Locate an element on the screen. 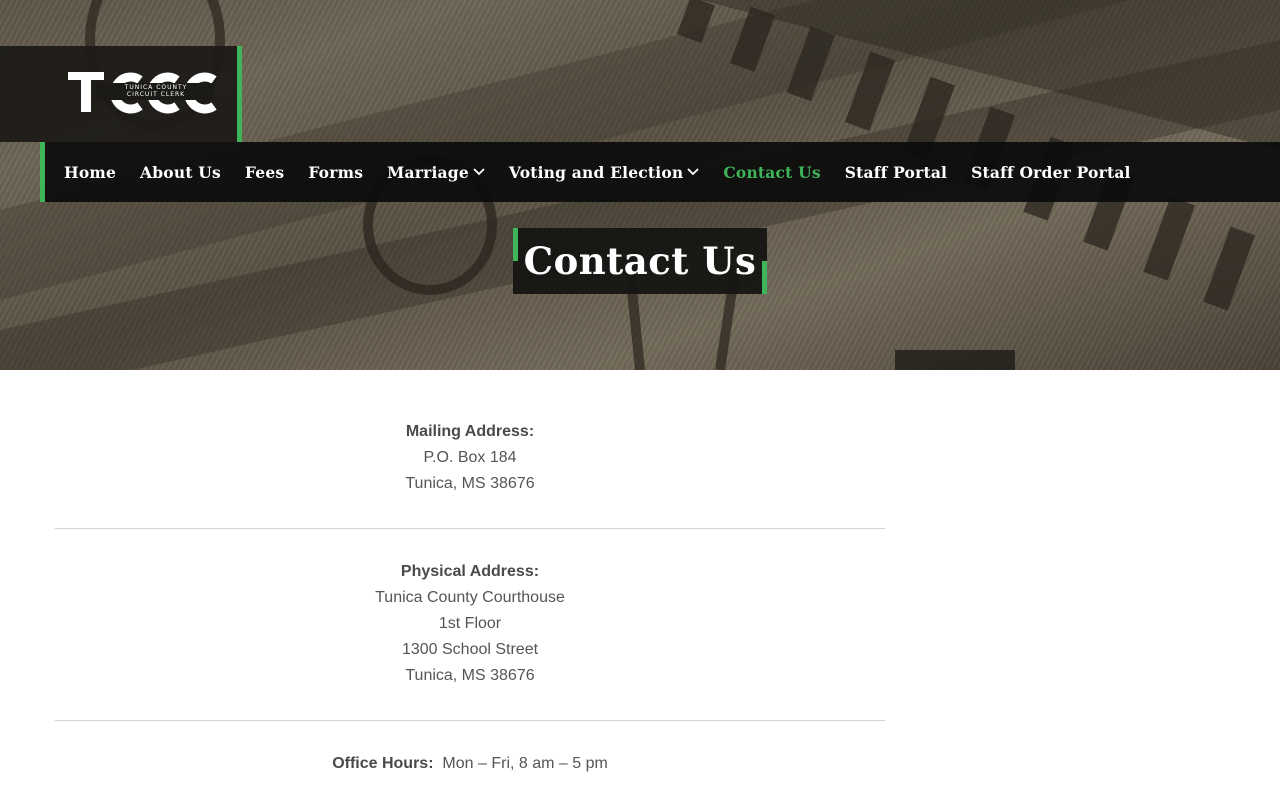 Image resolution: width=1280 pixels, height=800 pixels. nav-label: About Us is located at coordinates (180, 172).